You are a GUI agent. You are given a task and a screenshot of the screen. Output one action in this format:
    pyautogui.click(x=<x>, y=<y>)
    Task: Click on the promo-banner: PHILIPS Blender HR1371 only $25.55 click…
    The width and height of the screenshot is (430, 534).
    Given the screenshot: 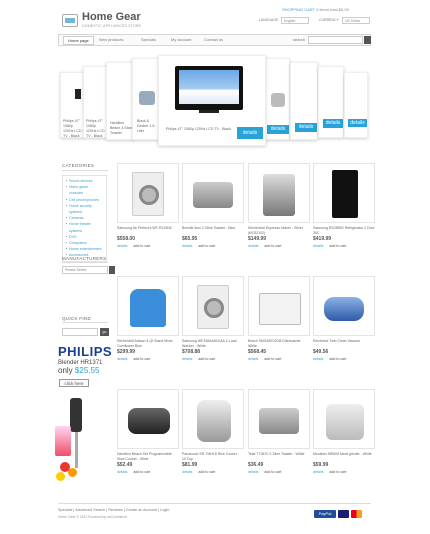 What is the action you would take?
    pyautogui.click(x=83, y=421)
    